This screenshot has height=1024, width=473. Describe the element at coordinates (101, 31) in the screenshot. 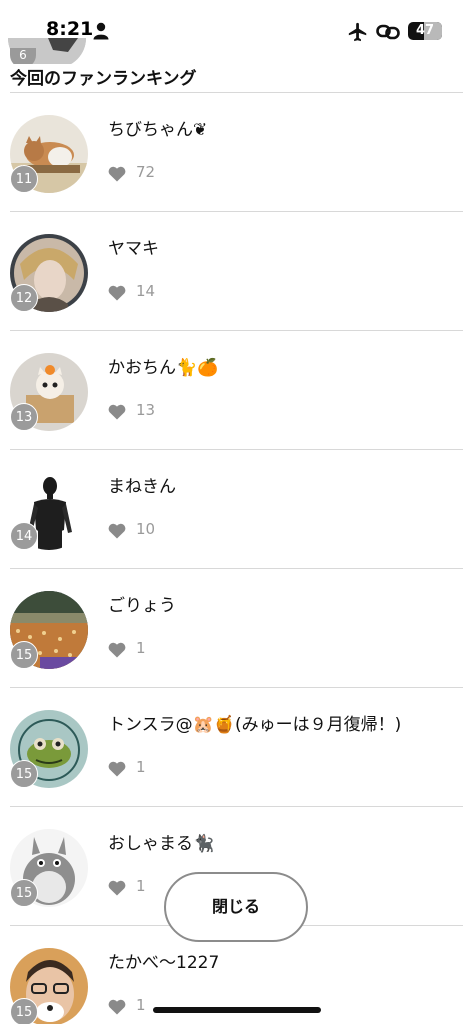

I see `person-icon` at that location.